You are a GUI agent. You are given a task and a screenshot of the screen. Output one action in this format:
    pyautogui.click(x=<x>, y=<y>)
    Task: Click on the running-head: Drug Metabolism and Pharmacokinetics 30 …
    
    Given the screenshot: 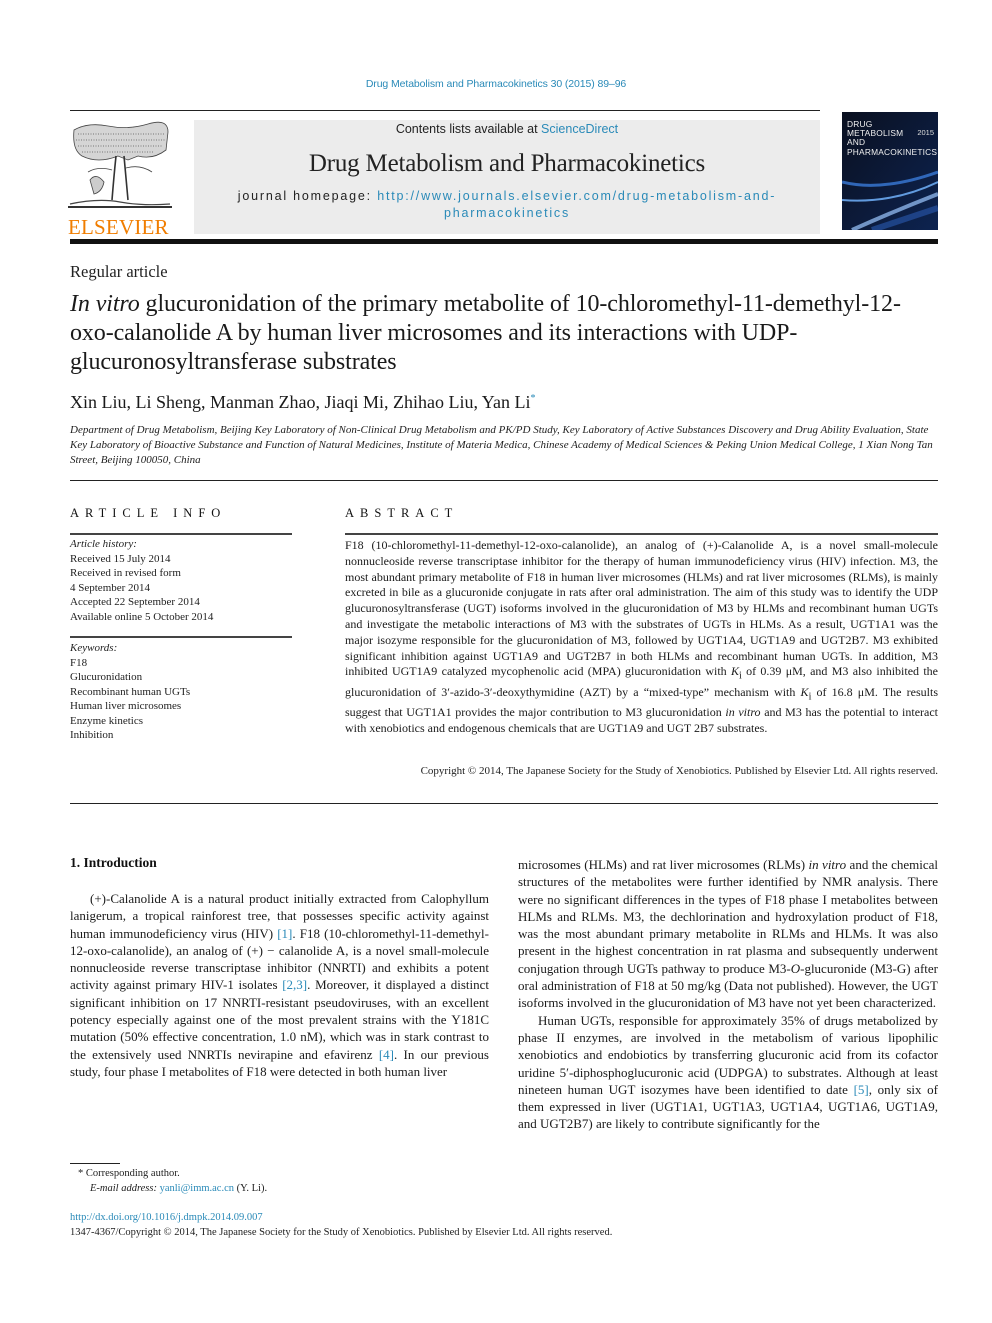 What is the action you would take?
    pyautogui.click(x=496, y=84)
    